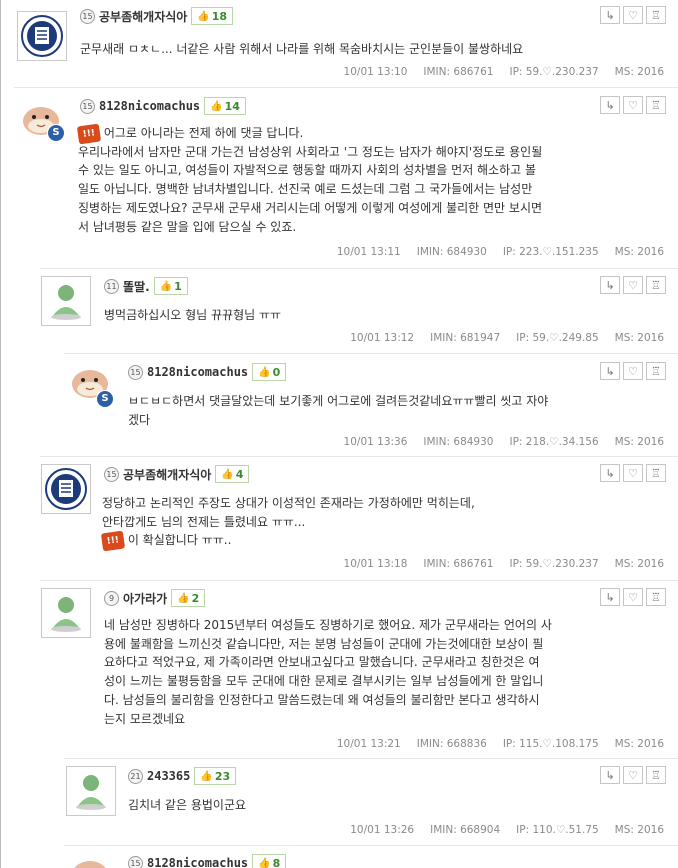 This screenshot has width=678, height=868. What do you see at coordinates (458, 442) in the screenshot?
I see `comment-imin: IMIN: 684930` at bounding box center [458, 442].